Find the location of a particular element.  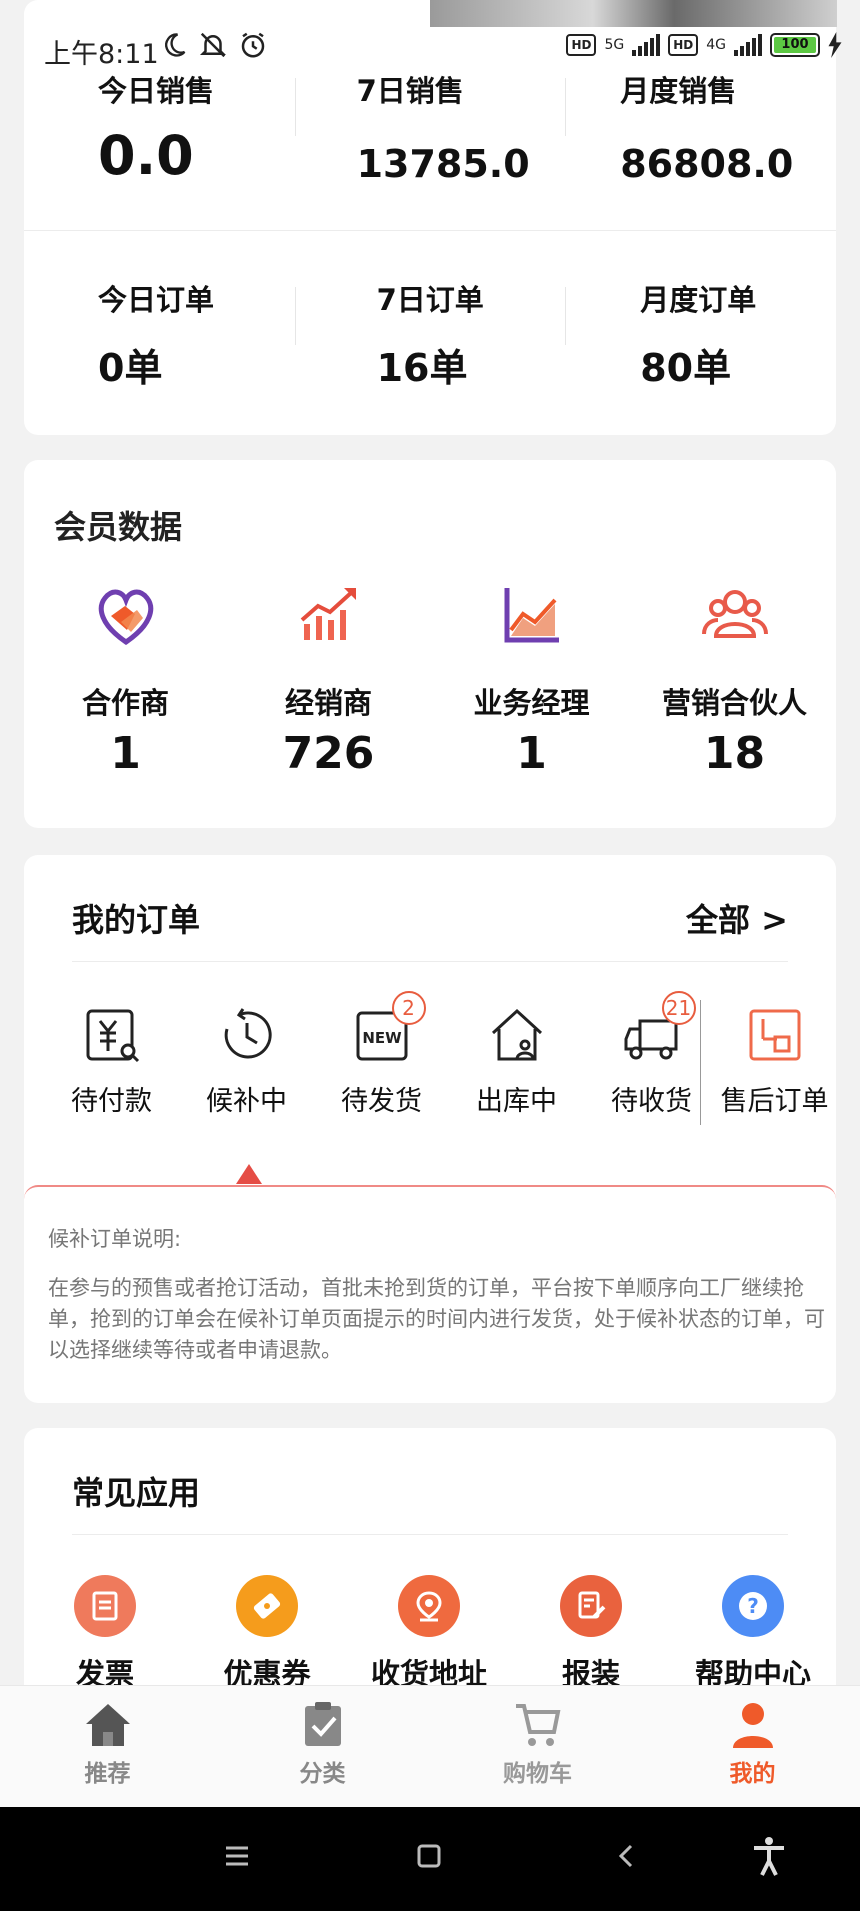

common-apps-title: 常见应用 is located at coordinates (136, 1493).